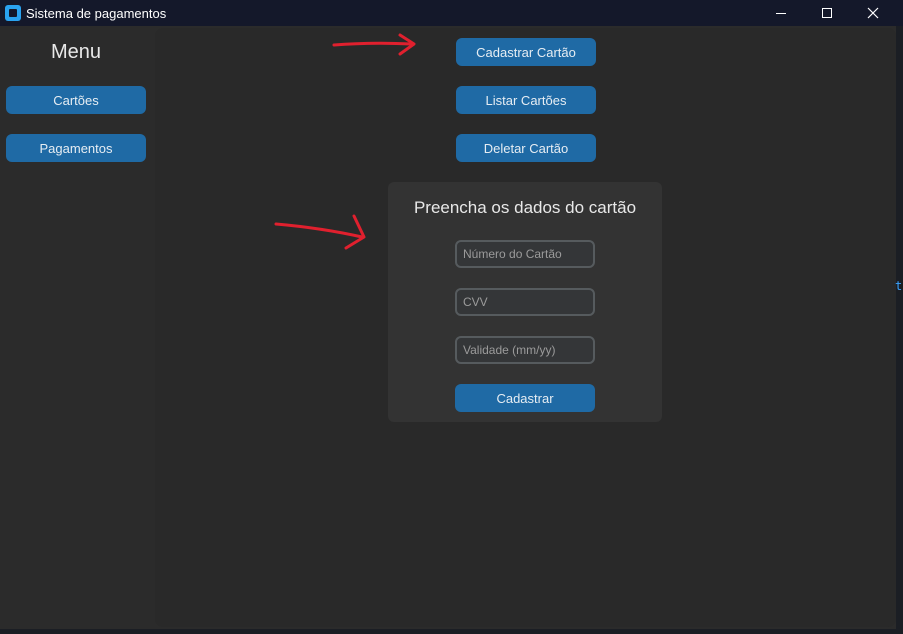  What do you see at coordinates (526, 100) in the screenshot?
I see `list-cards-button: Listar Cartões` at bounding box center [526, 100].